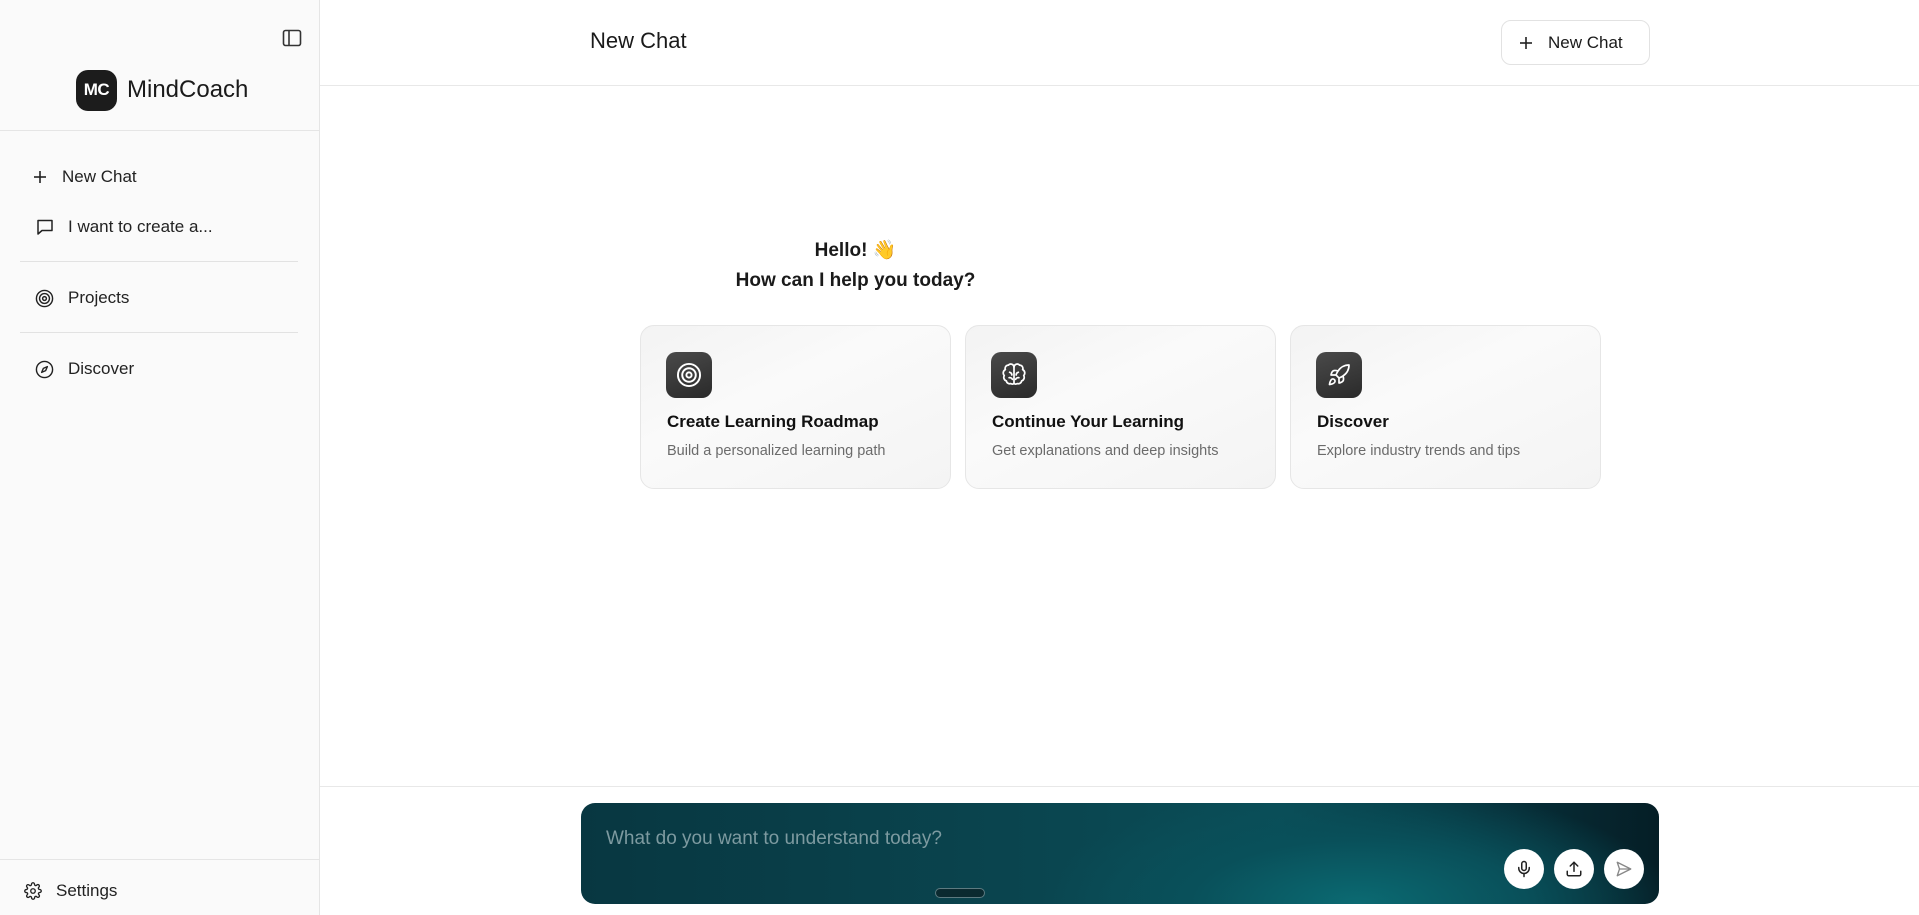 The width and height of the screenshot is (1919, 915). Describe the element at coordinates (960, 893) in the screenshot. I see `resize-handle` at that location.